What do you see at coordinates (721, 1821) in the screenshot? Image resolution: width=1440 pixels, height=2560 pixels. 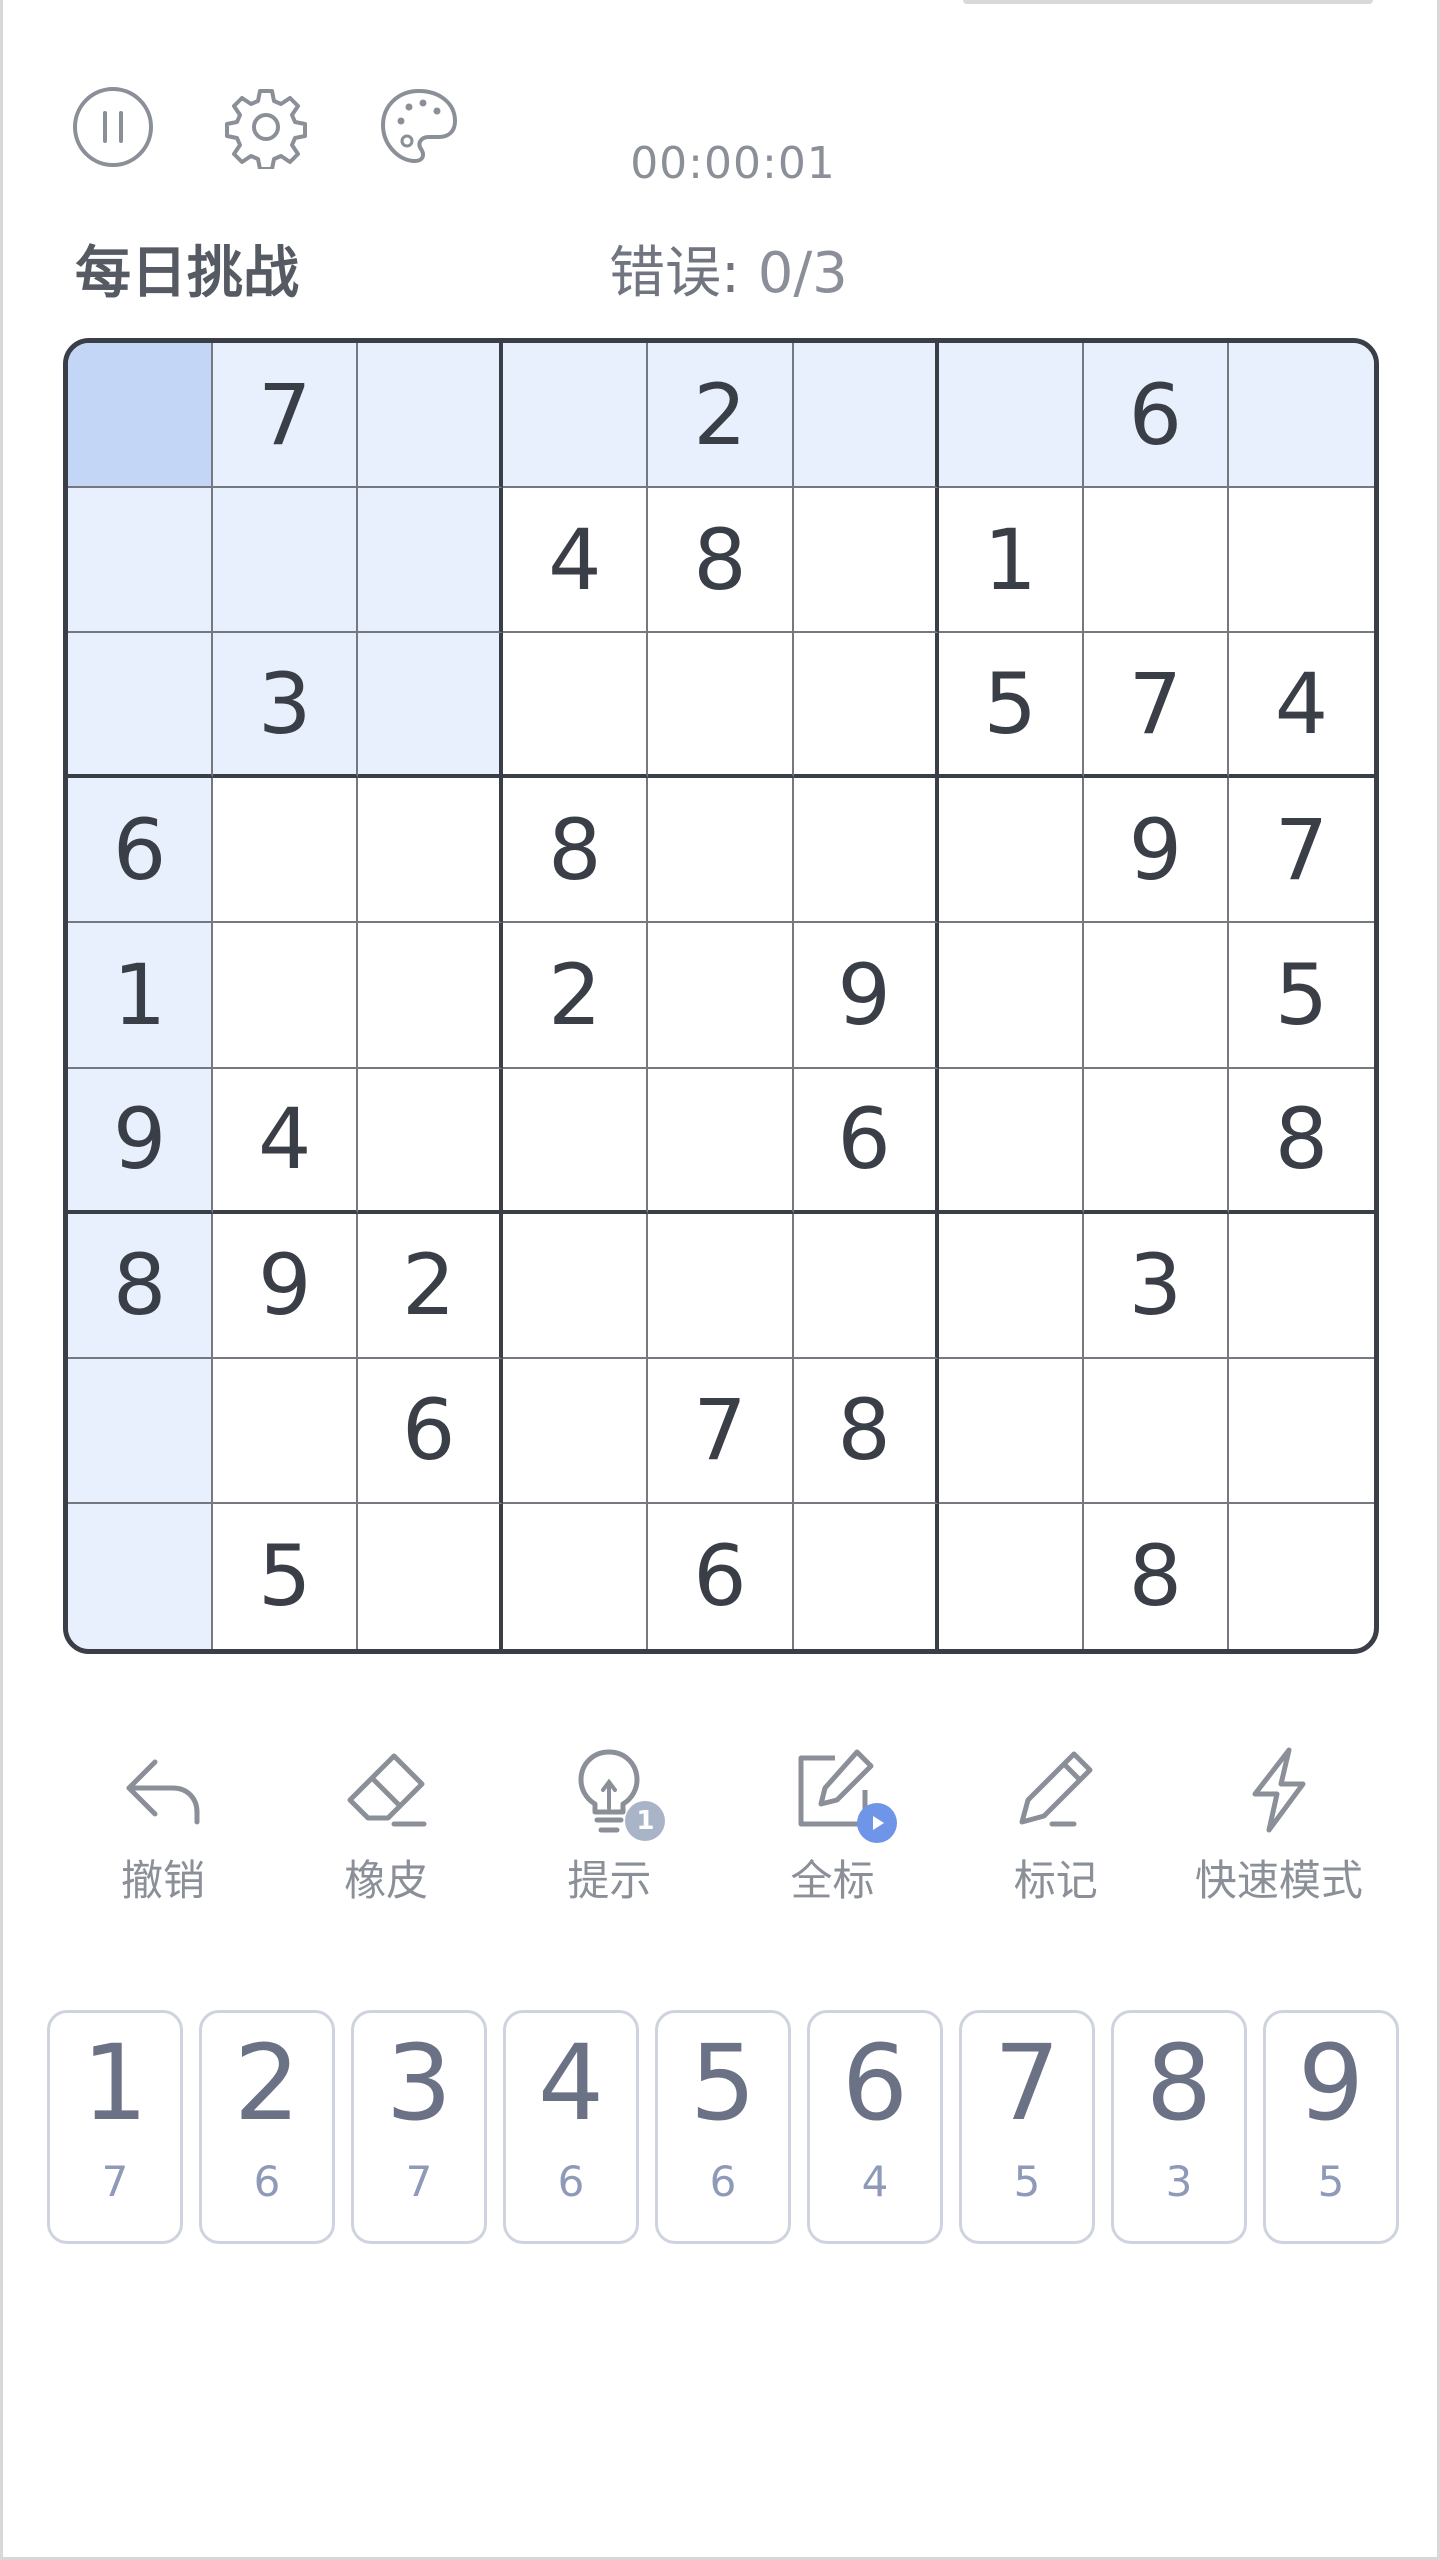 I see `action-toolbar: 撤销 橡皮 1 提示 全标 标记 快速模式` at bounding box center [721, 1821].